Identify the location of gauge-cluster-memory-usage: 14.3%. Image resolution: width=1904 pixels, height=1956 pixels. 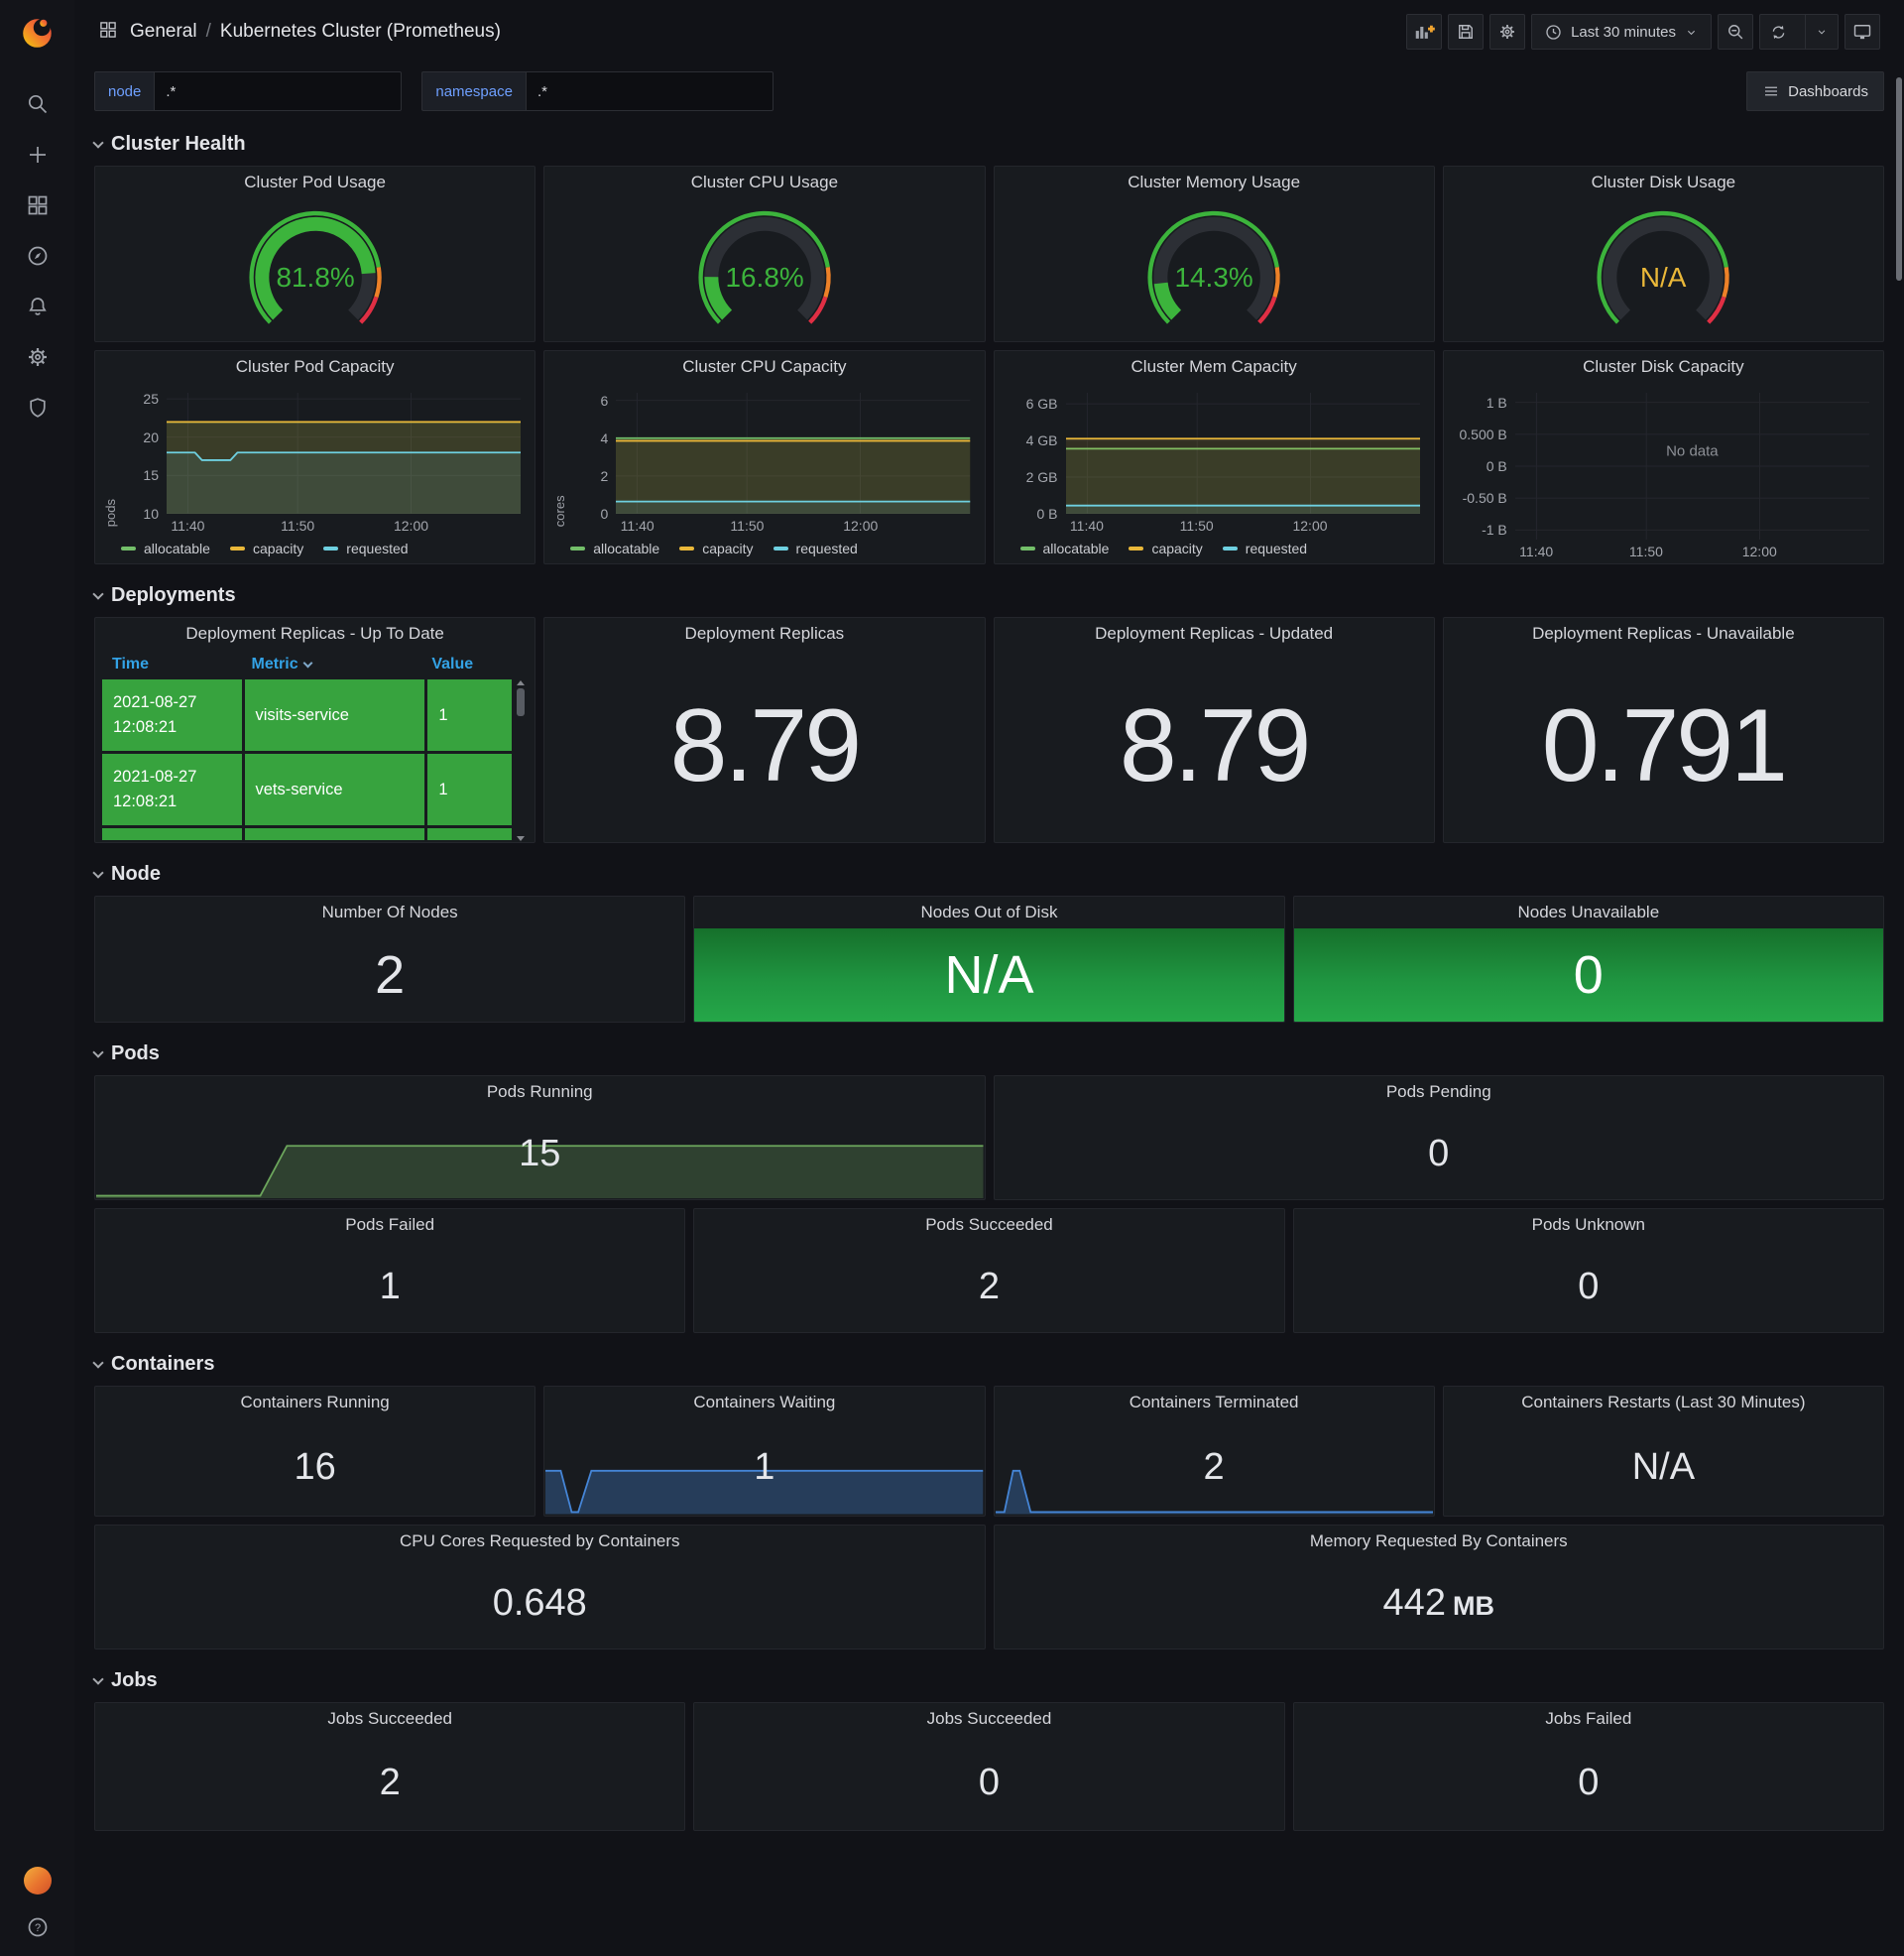
(1214, 269).